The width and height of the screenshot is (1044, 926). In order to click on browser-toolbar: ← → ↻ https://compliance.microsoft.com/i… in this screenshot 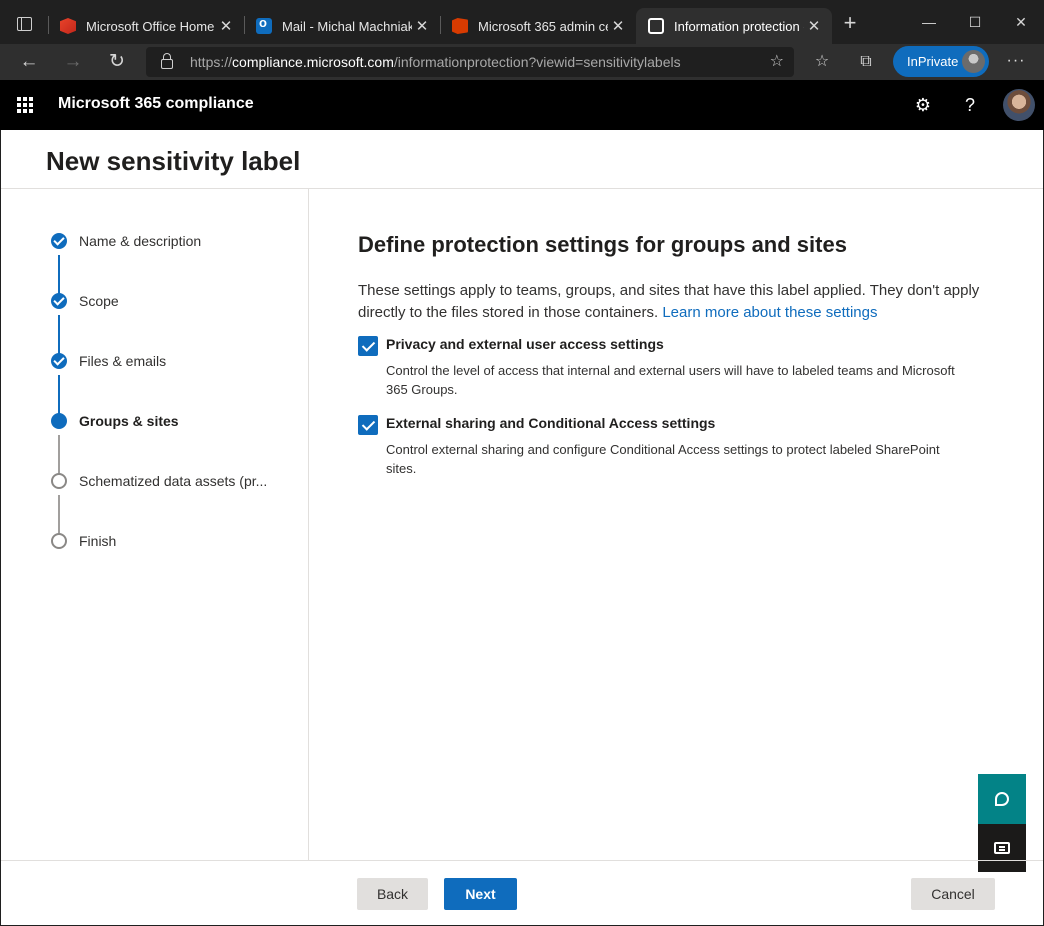, I will do `click(522, 62)`.